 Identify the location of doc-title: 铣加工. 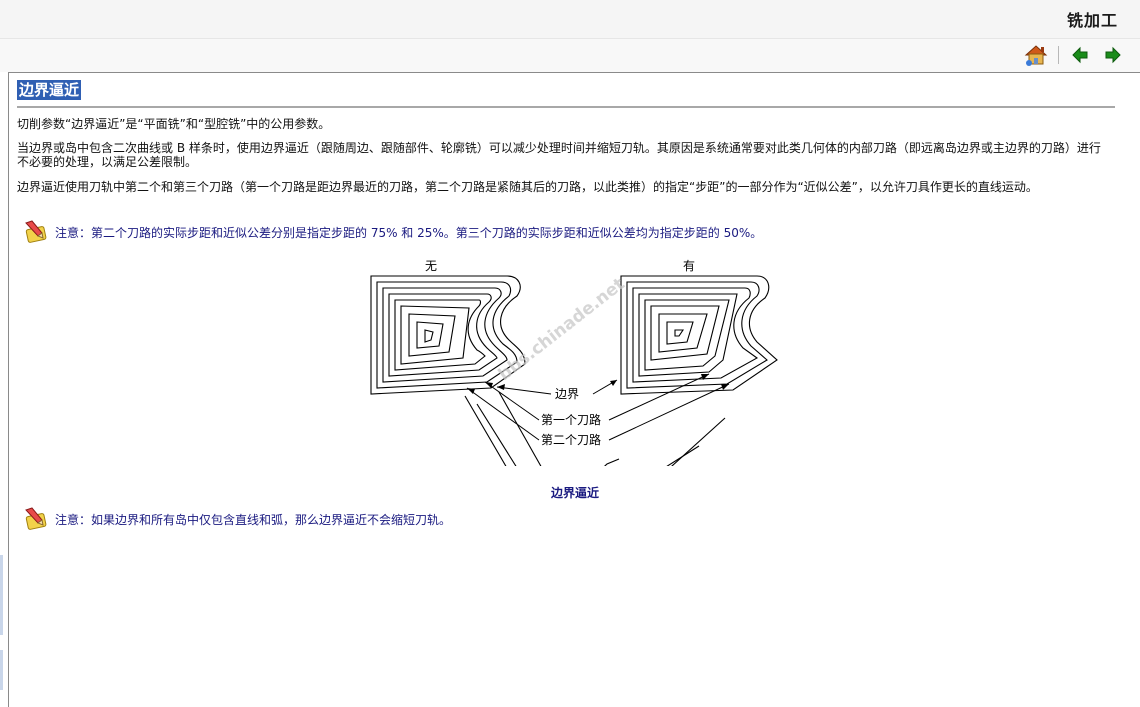
(1092, 20).